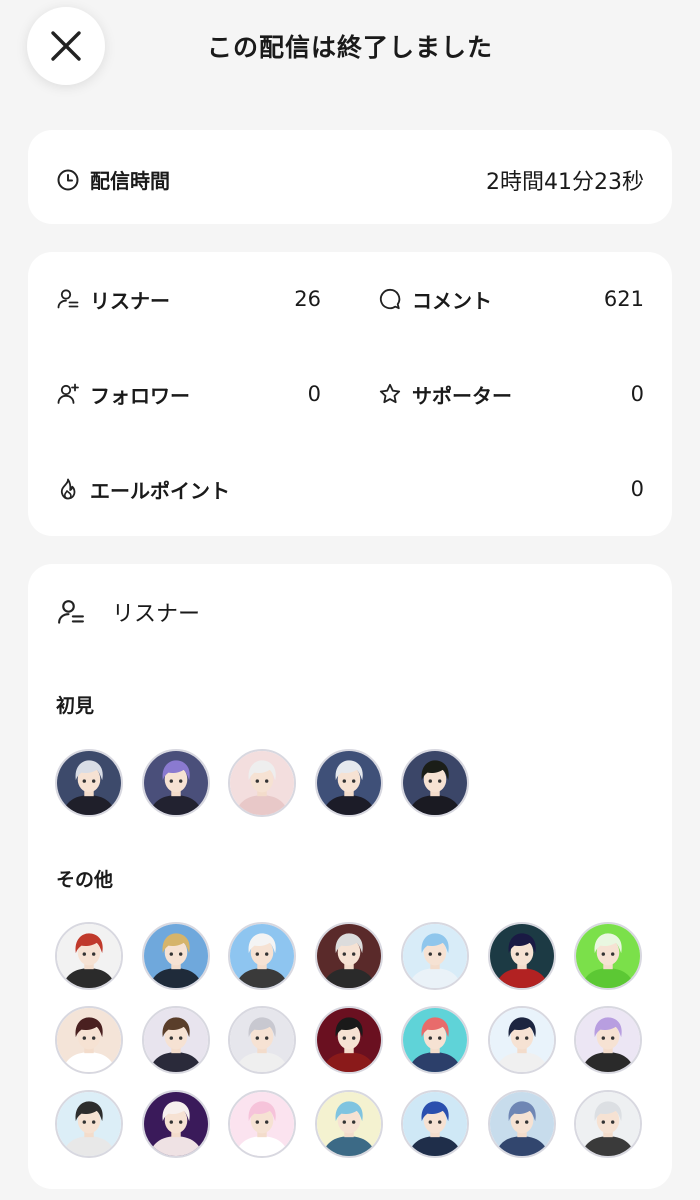 Image resolution: width=700 pixels, height=1200 pixels. What do you see at coordinates (314, 394) in the screenshot?
I see `stat-followers-value: 0` at bounding box center [314, 394].